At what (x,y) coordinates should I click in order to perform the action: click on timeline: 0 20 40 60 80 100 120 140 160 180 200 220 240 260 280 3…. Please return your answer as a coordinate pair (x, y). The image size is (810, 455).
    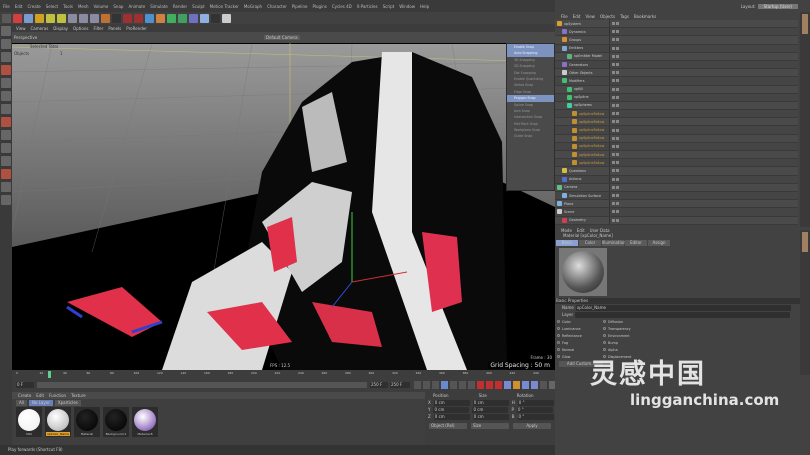
    Looking at the image, I should click on (284, 381).